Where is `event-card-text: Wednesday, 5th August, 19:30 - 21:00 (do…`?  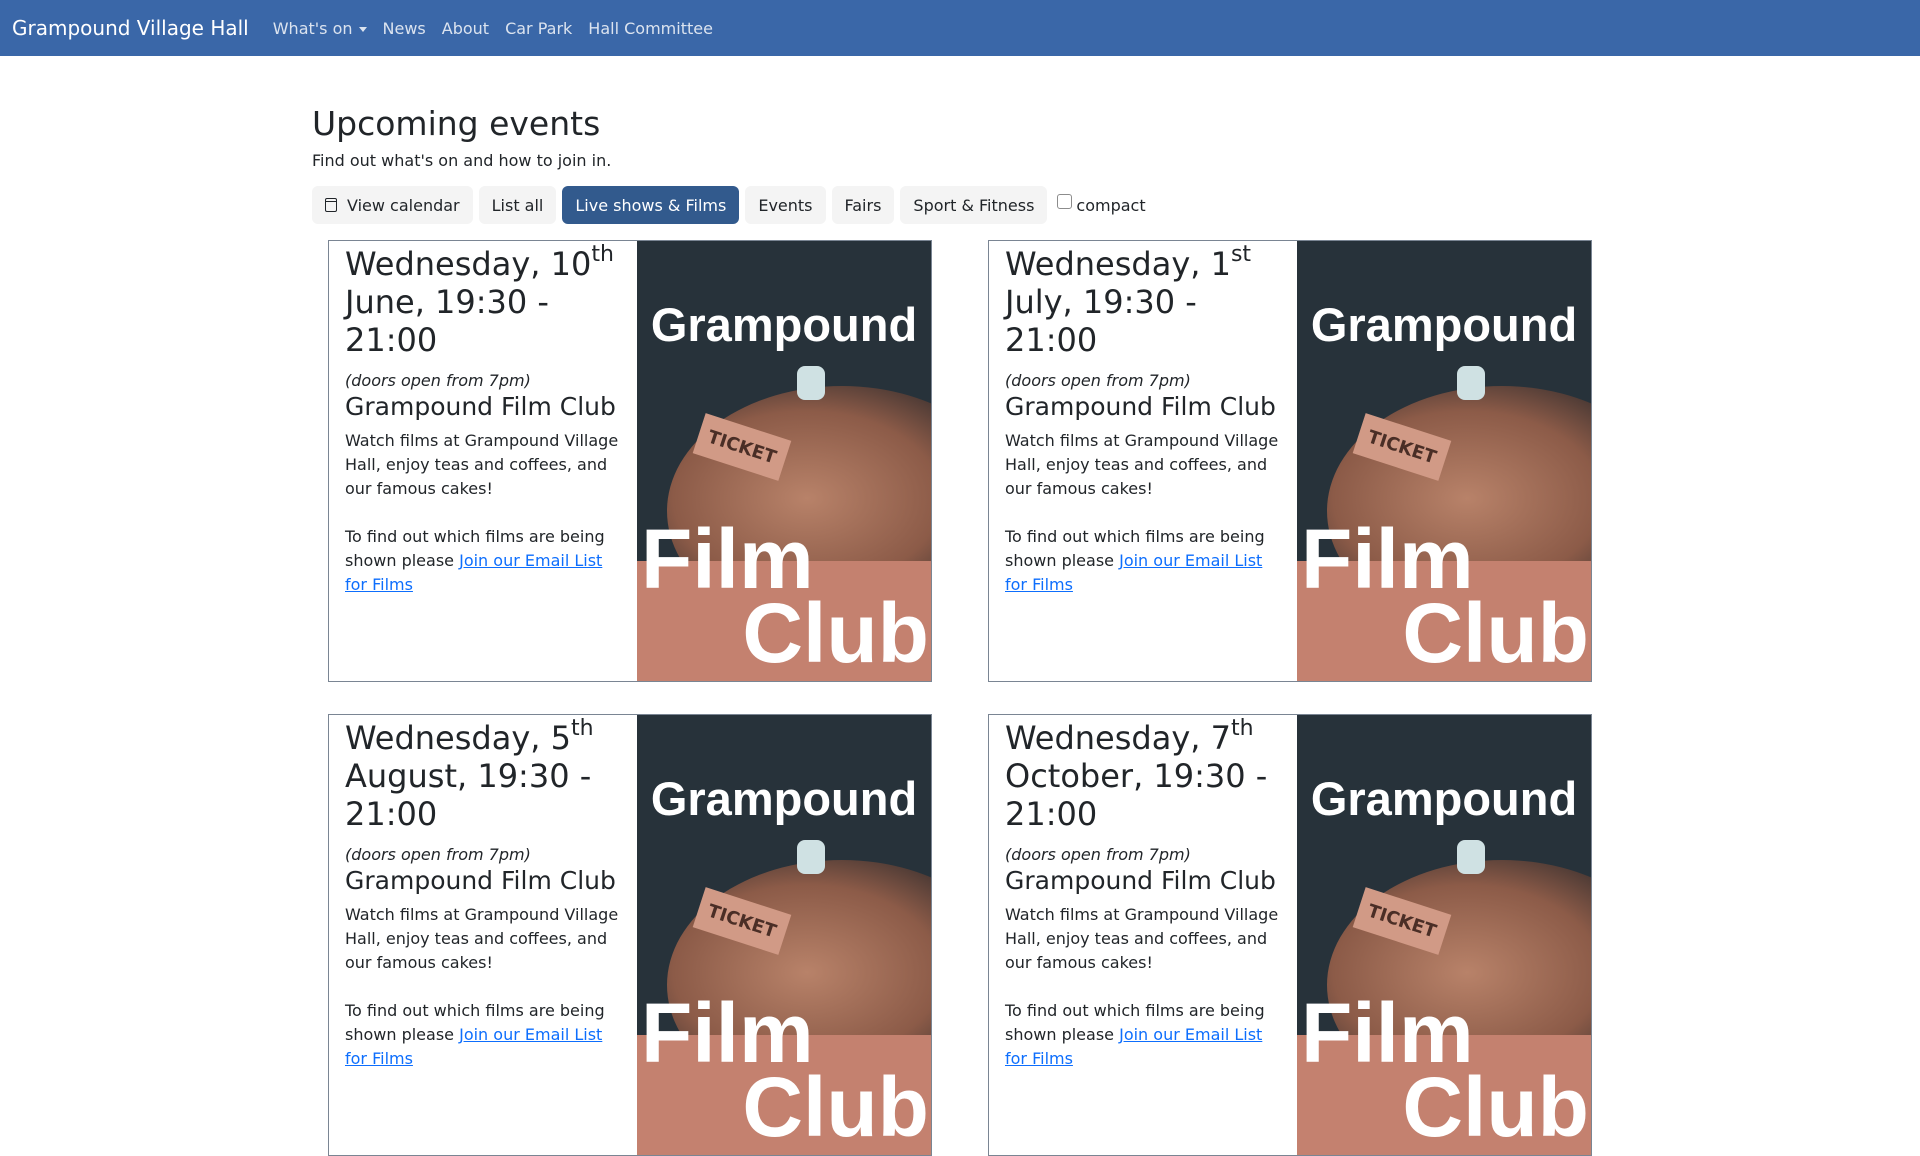 event-card-text: Wednesday, 5th August, 19:30 - 21:00 (do… is located at coordinates (483, 935).